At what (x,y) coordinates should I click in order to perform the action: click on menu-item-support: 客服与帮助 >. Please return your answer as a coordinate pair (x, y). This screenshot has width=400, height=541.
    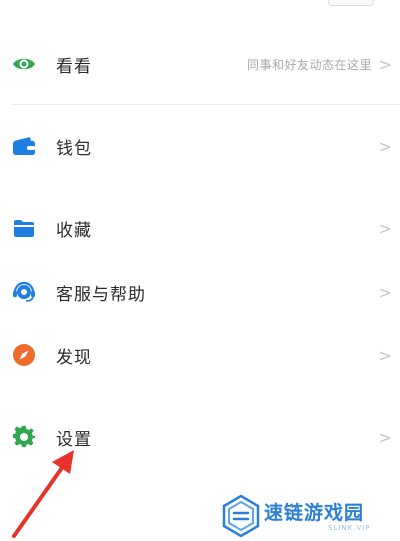
    Looking at the image, I should click on (200, 292).